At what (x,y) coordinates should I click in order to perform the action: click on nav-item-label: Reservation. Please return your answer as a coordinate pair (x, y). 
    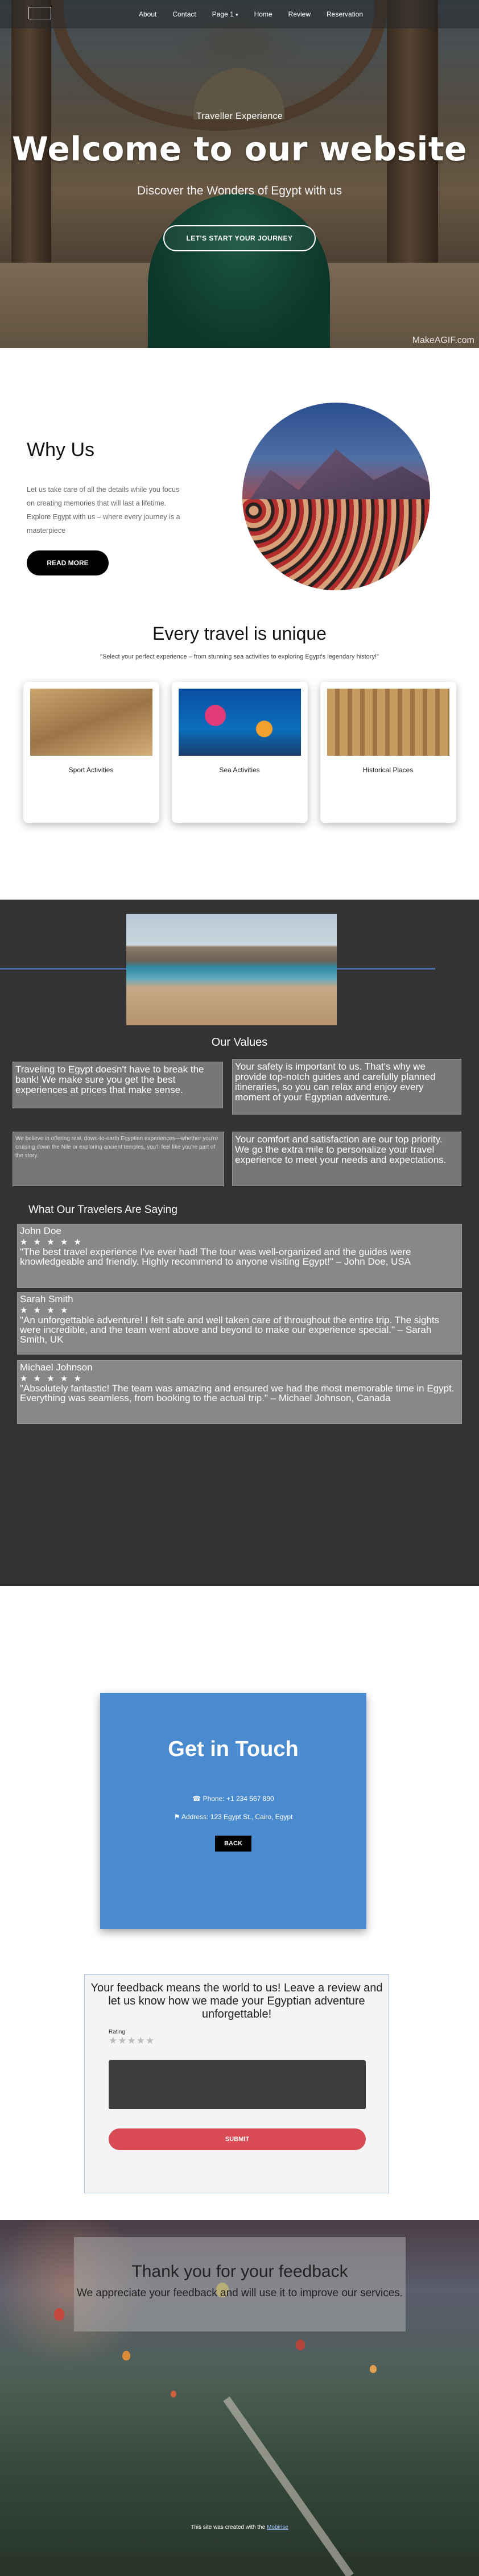
    Looking at the image, I should click on (345, 14).